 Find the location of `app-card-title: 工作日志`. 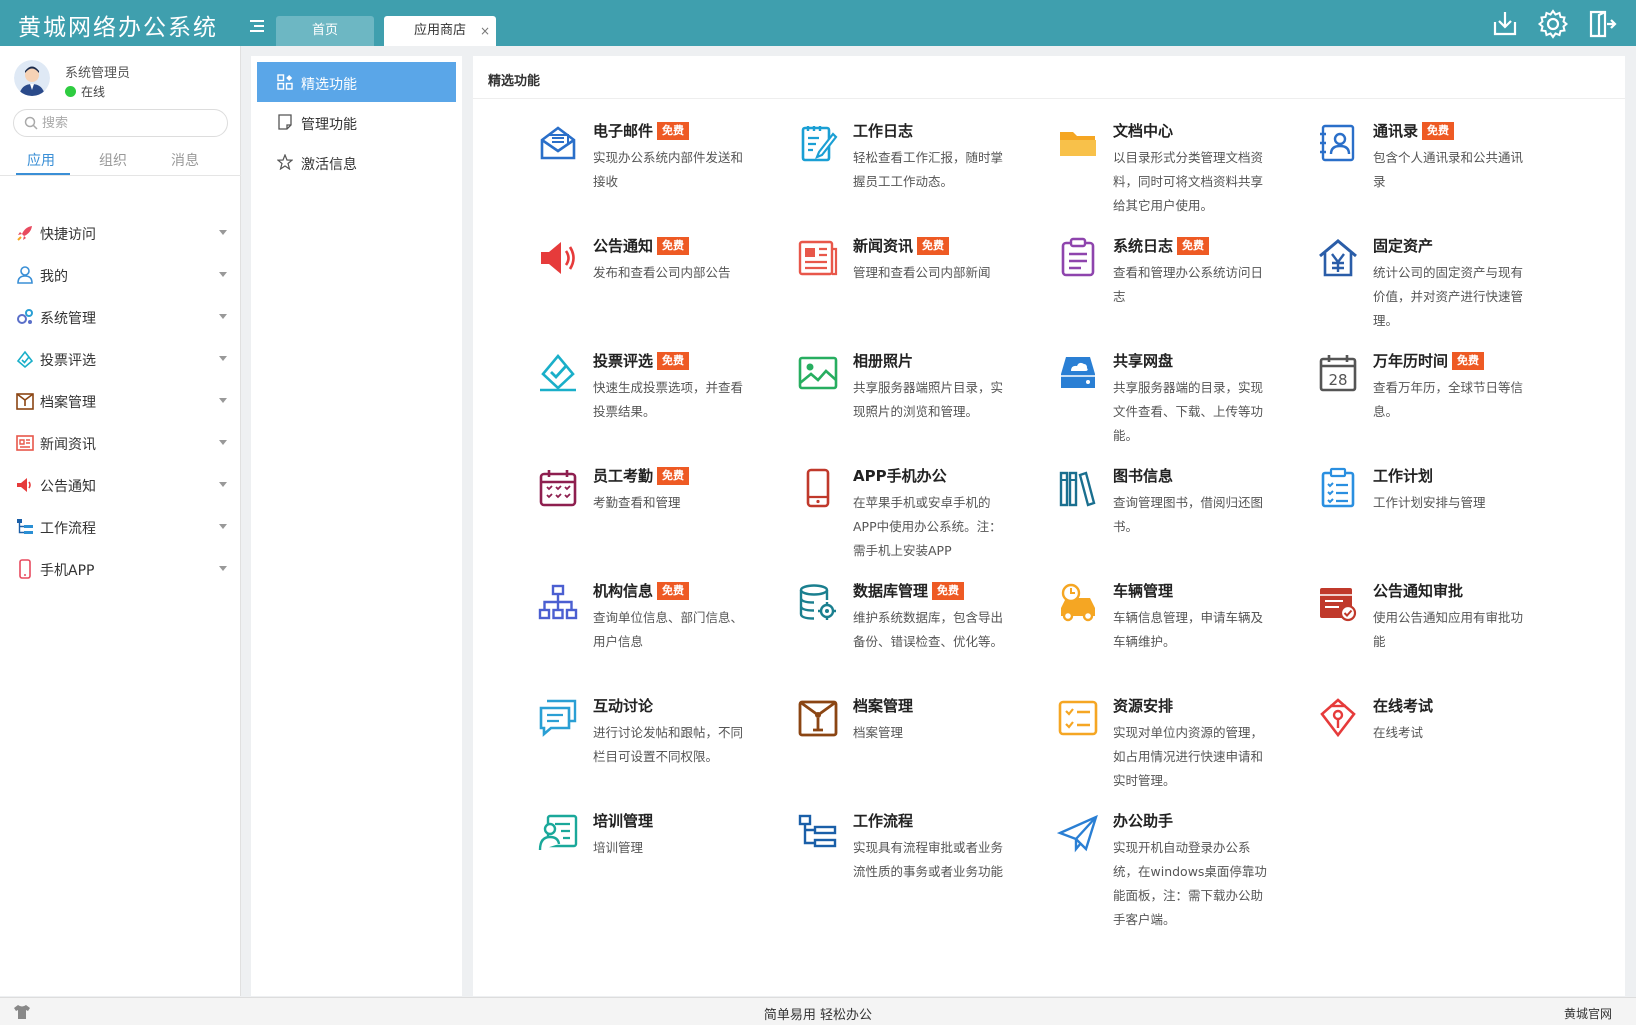

app-card-title: 工作日志 is located at coordinates (883, 131).